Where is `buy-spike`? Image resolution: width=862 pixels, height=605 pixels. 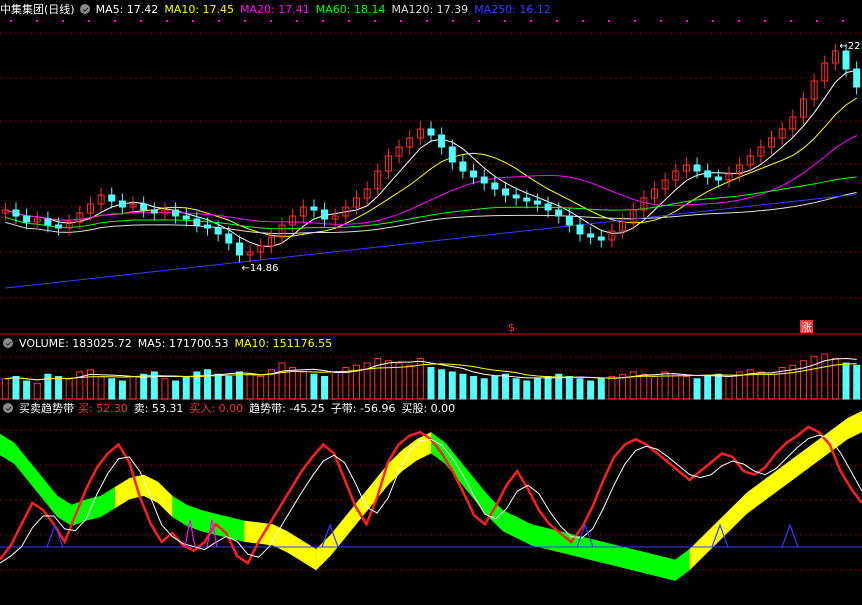 buy-spike is located at coordinates (790, 535).